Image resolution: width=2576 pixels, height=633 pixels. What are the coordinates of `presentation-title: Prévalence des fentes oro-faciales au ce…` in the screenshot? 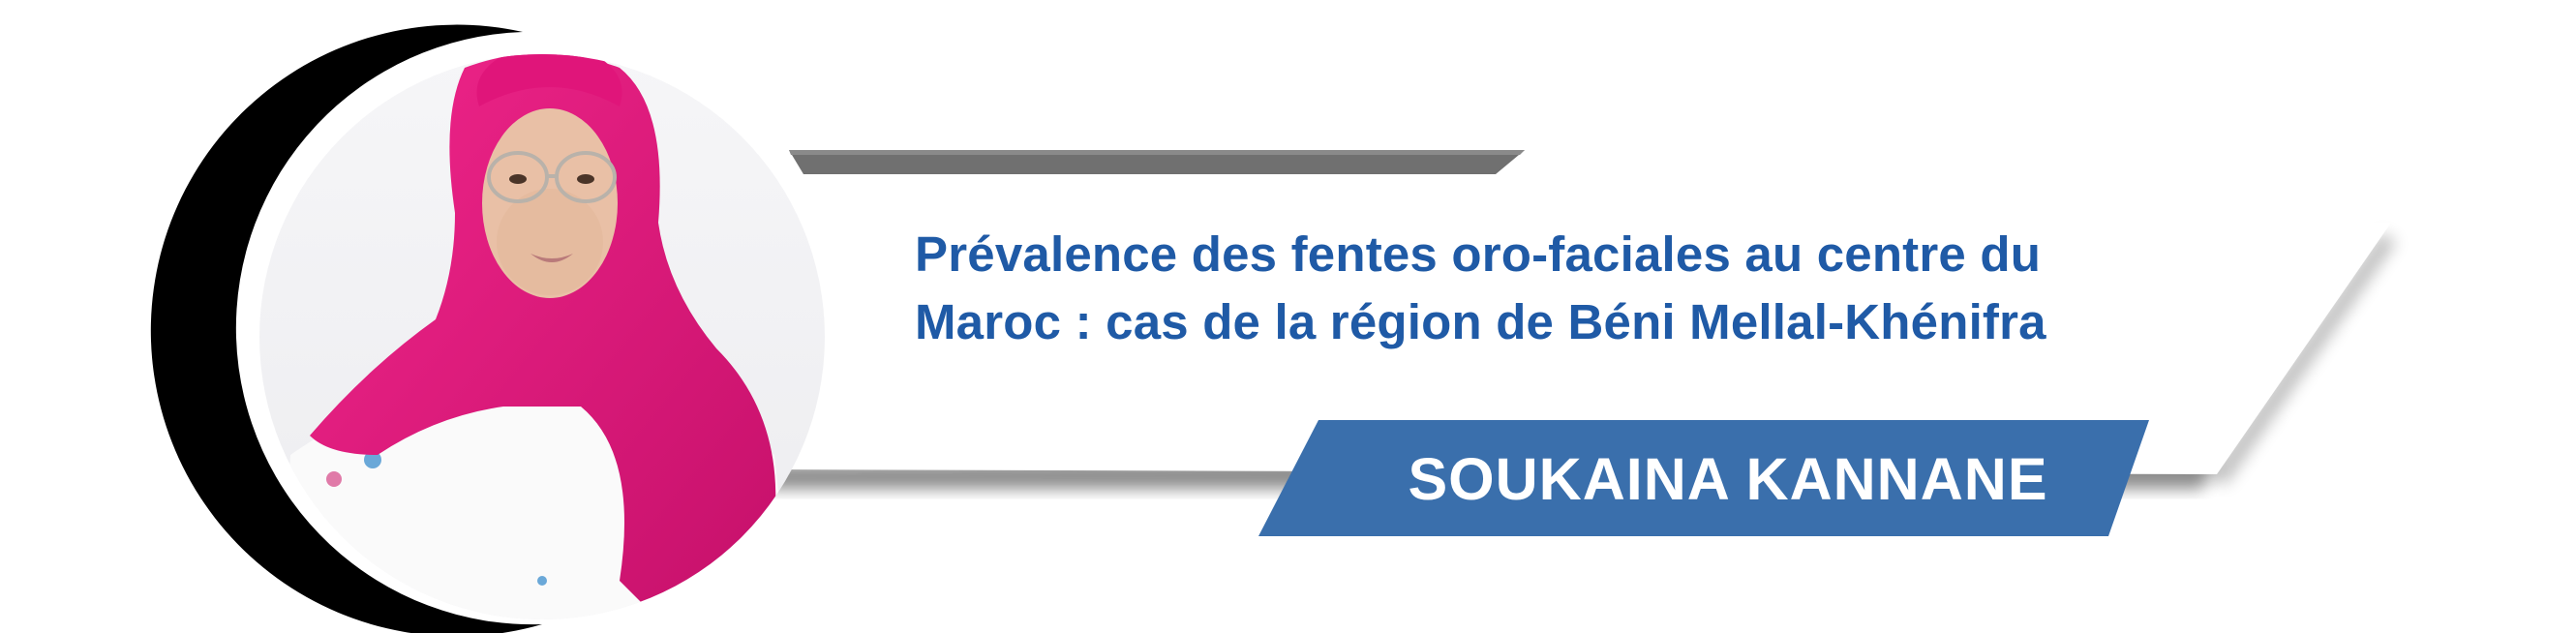 It's located at (1670, 288).